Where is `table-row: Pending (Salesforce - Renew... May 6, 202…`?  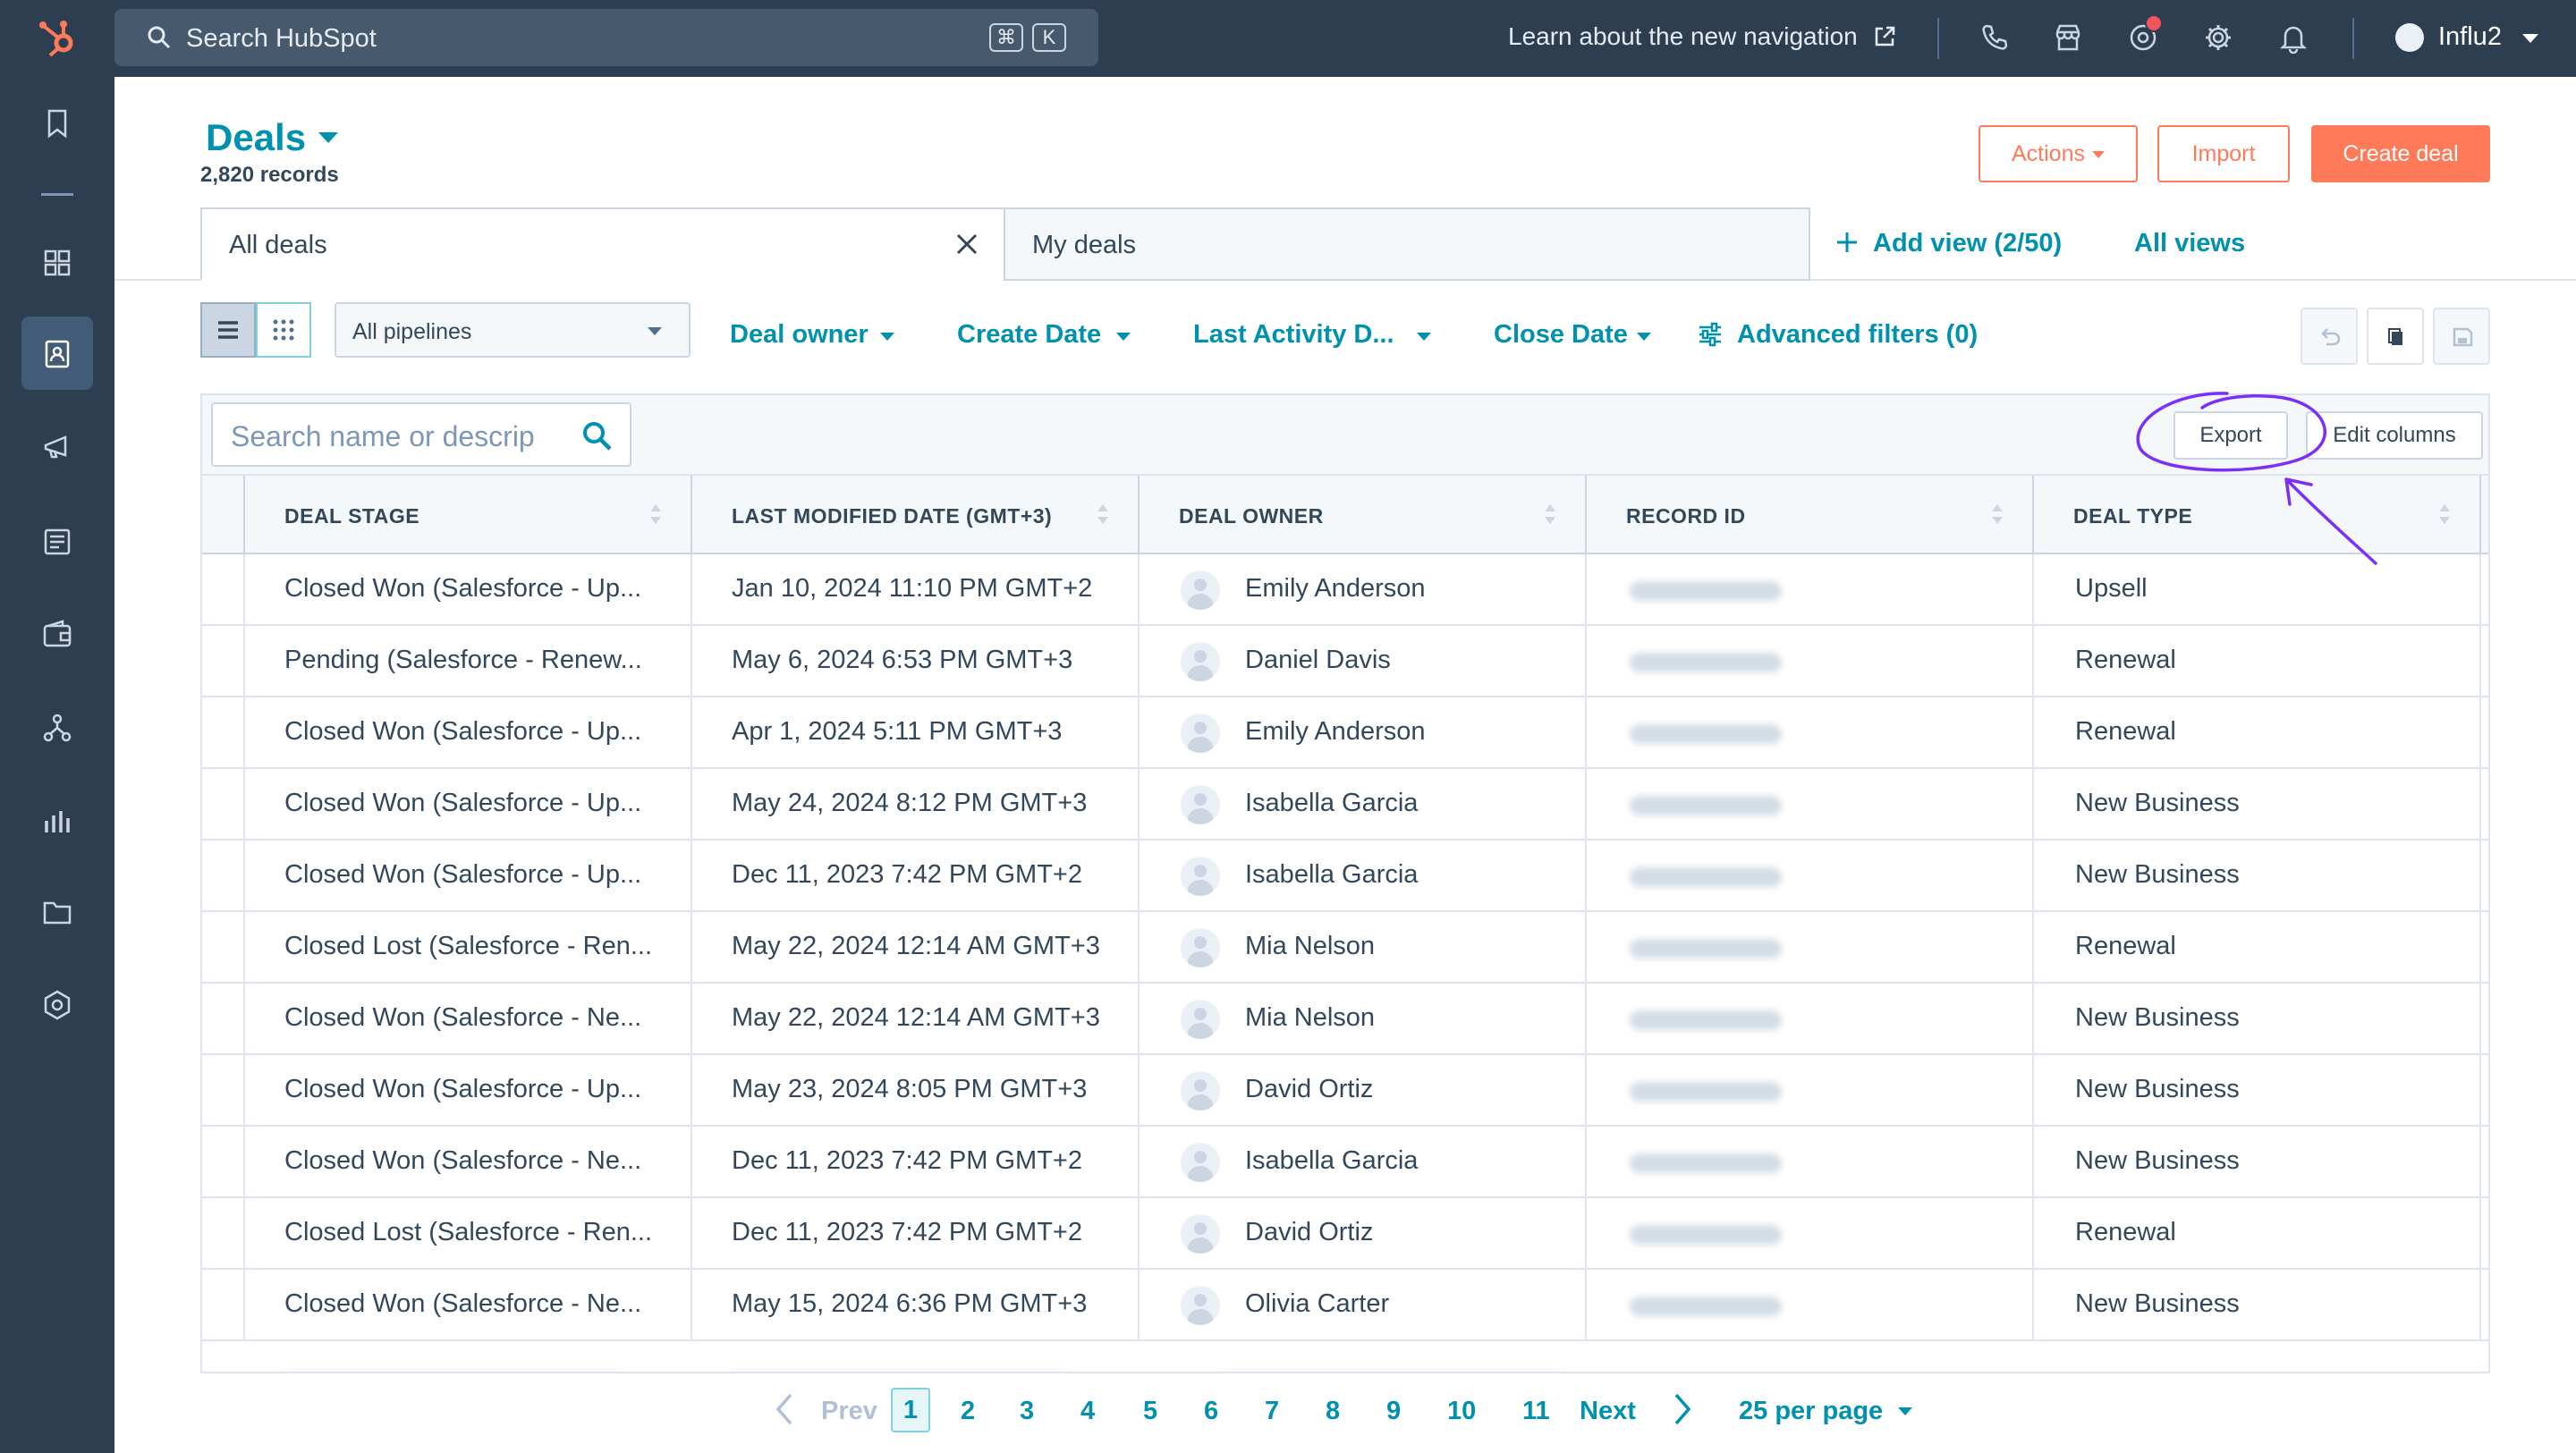
table-row: Pending (Salesforce - Renew... May 6, 202… is located at coordinates (1345, 661).